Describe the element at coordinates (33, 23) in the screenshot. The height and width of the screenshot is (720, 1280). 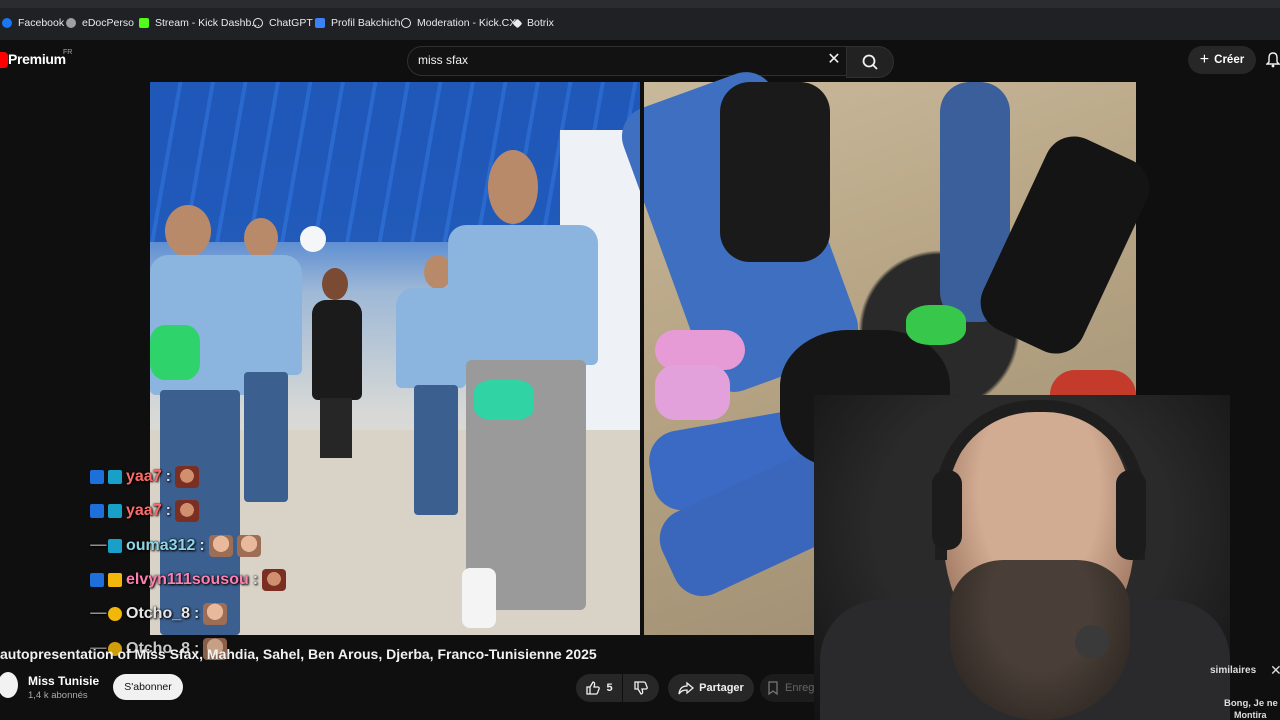
I see `bookmark-facebook: Facebook` at that location.